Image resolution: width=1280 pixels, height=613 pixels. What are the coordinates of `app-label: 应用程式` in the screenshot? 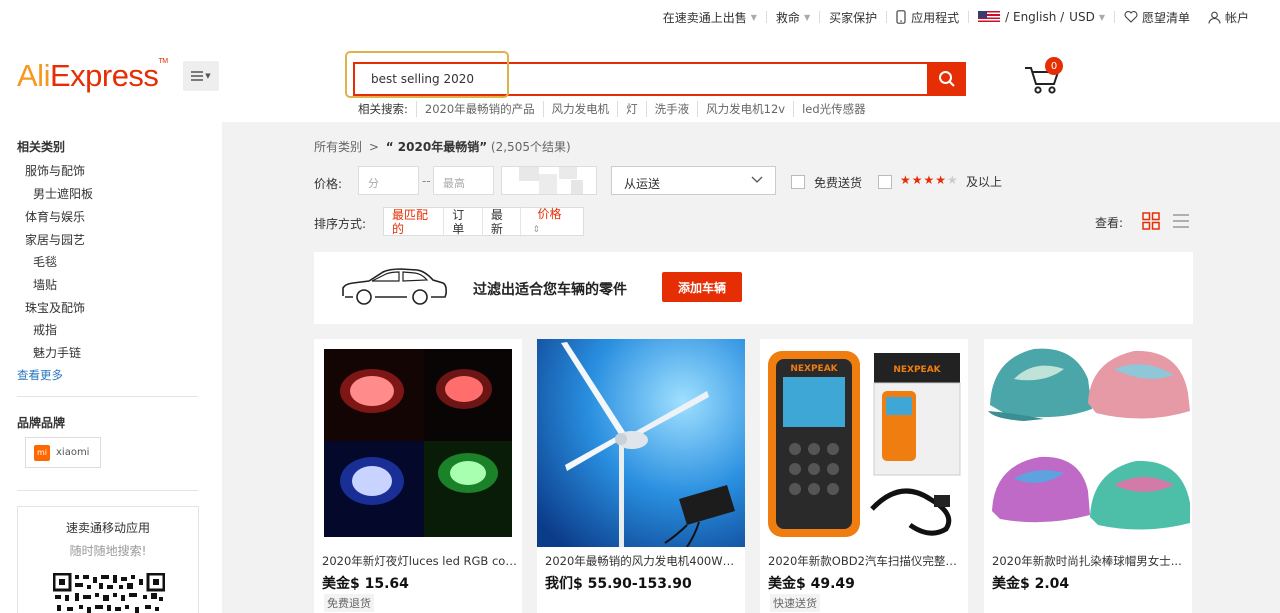 It's located at (935, 17).